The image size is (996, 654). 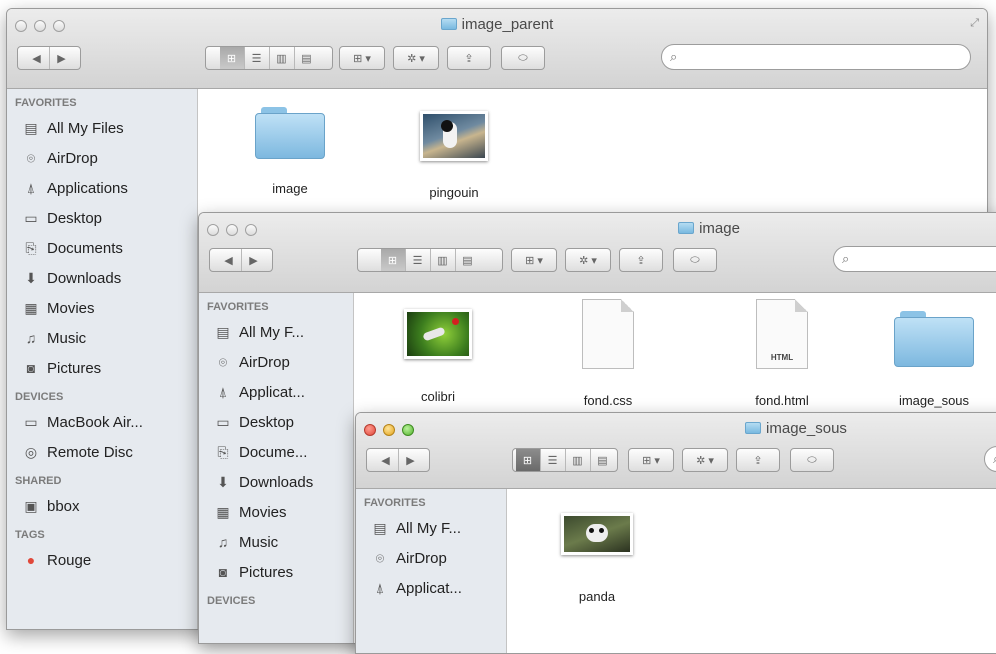 I want to click on share-icon: ⇪, so click(x=469, y=58).